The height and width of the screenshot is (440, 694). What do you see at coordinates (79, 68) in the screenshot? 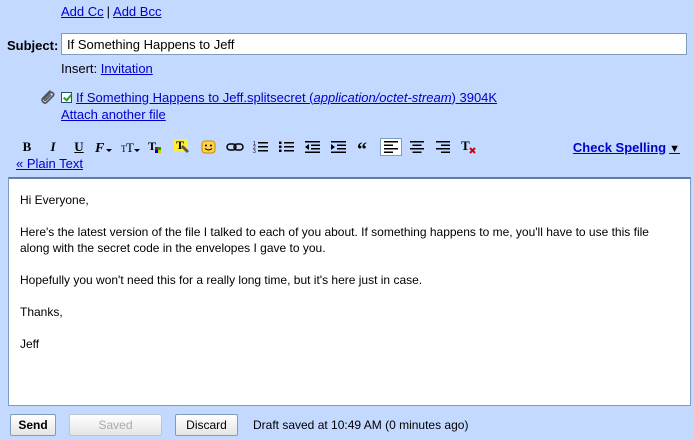
I see `insert-label: Insert:` at bounding box center [79, 68].